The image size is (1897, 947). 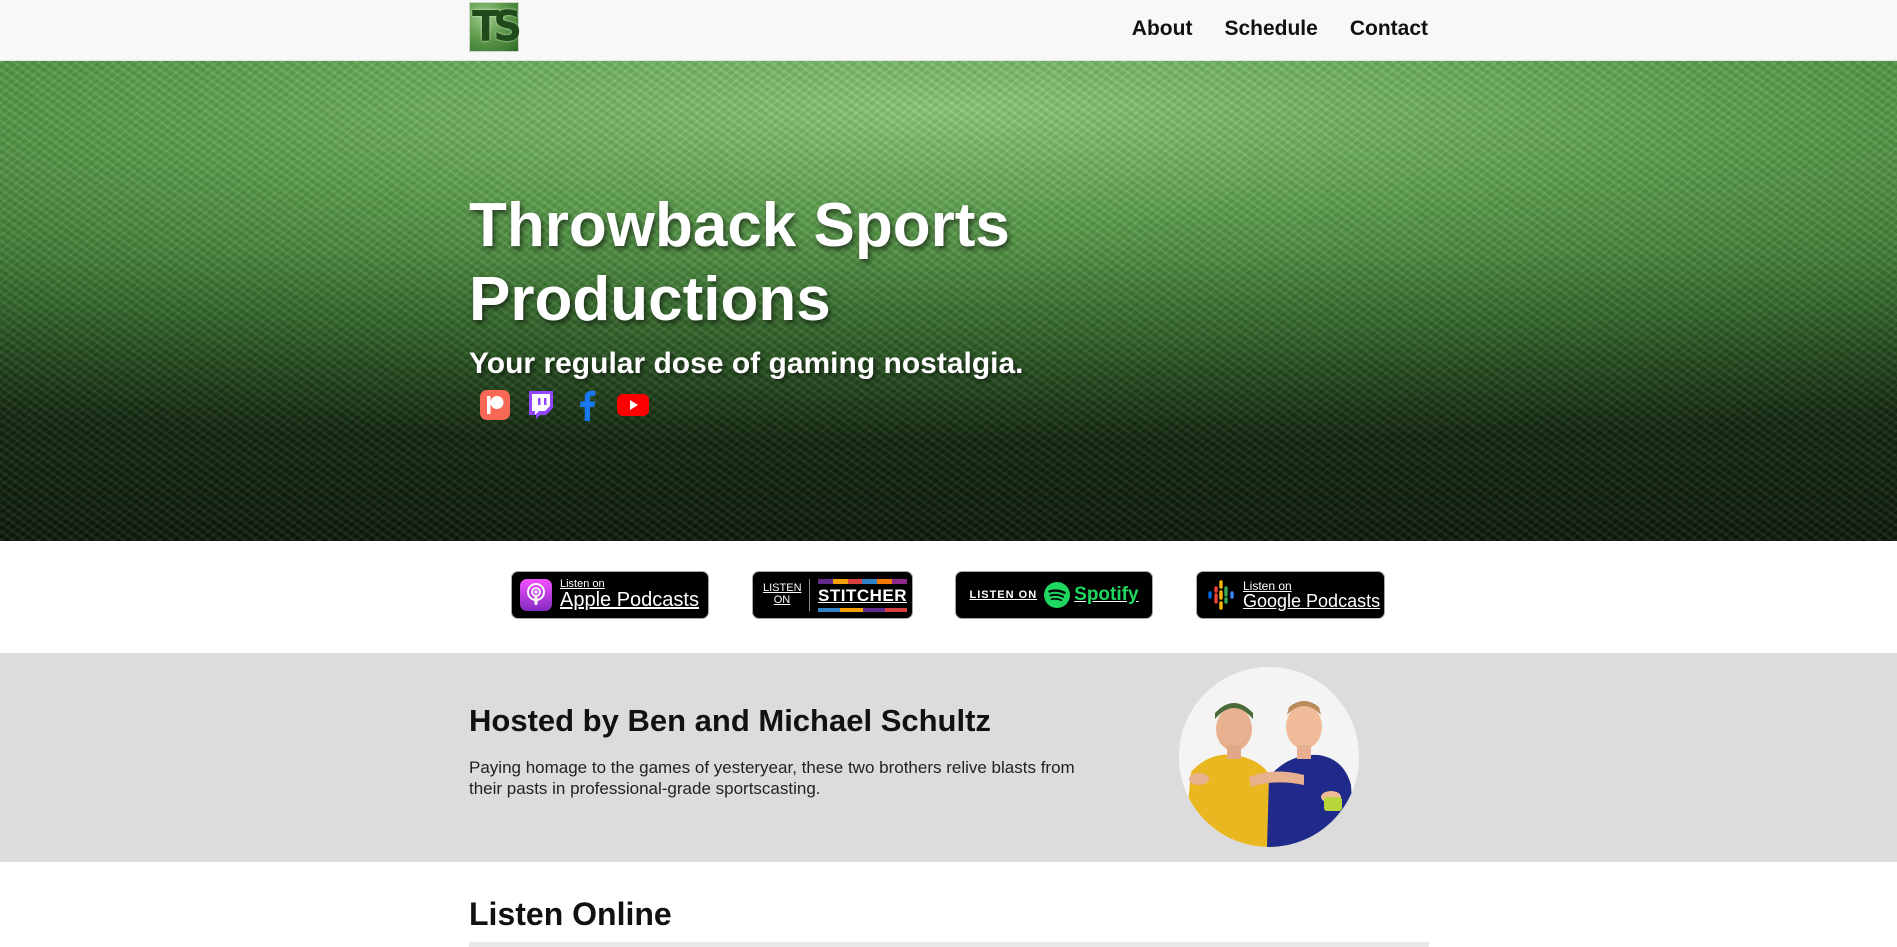 What do you see at coordinates (1003, 595) in the screenshot?
I see `spotify-badge-small: LISTEN ON` at bounding box center [1003, 595].